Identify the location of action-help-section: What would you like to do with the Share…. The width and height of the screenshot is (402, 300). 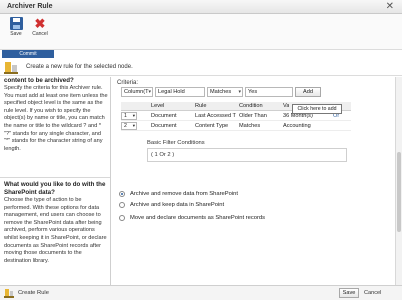
(56, 223).